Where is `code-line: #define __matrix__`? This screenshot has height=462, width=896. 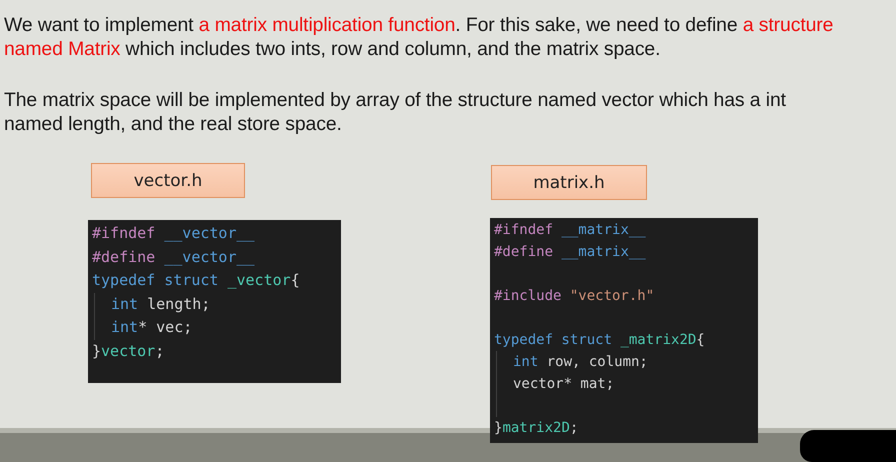 code-line: #define __matrix__ is located at coordinates (570, 252).